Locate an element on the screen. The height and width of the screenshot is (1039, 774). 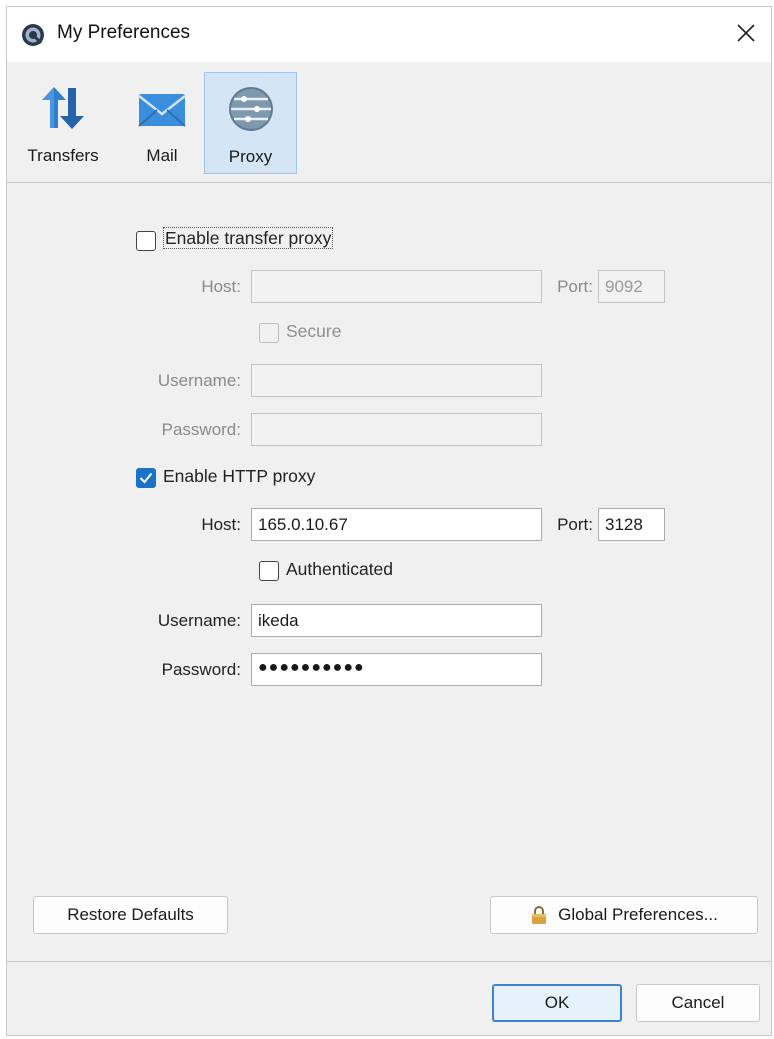
tab-proxy-label: Proxy is located at coordinates (250, 156).